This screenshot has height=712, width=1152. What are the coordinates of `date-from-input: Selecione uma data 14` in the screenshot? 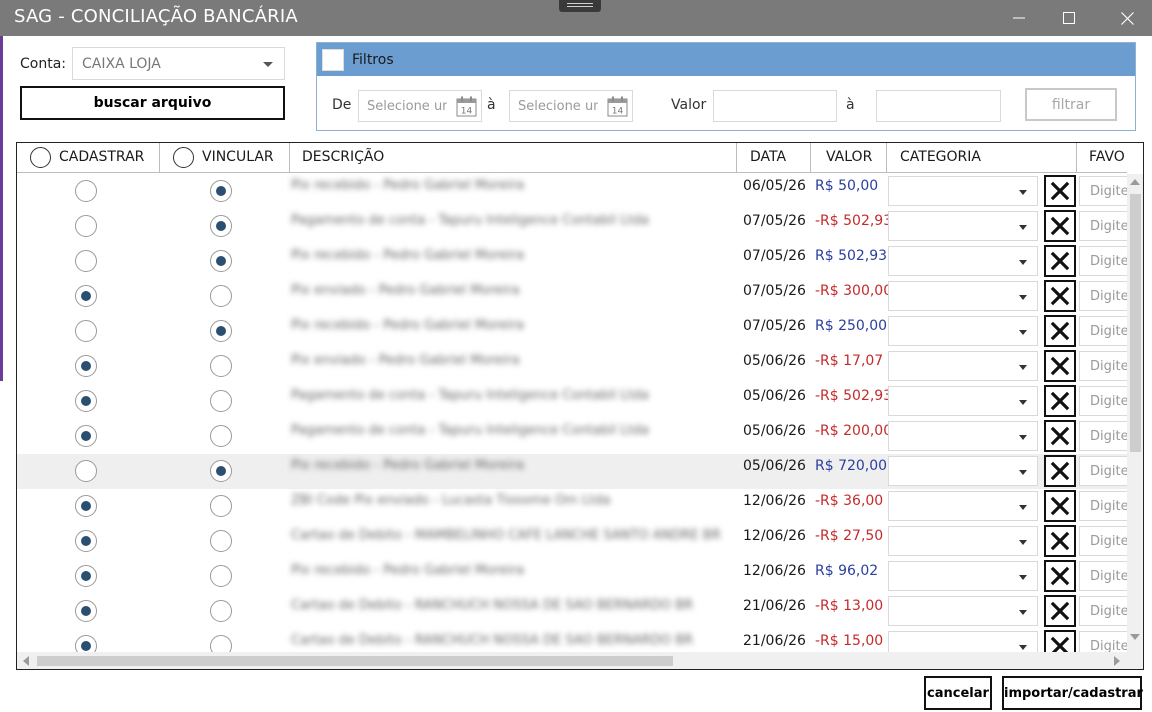 It's located at (420, 106).